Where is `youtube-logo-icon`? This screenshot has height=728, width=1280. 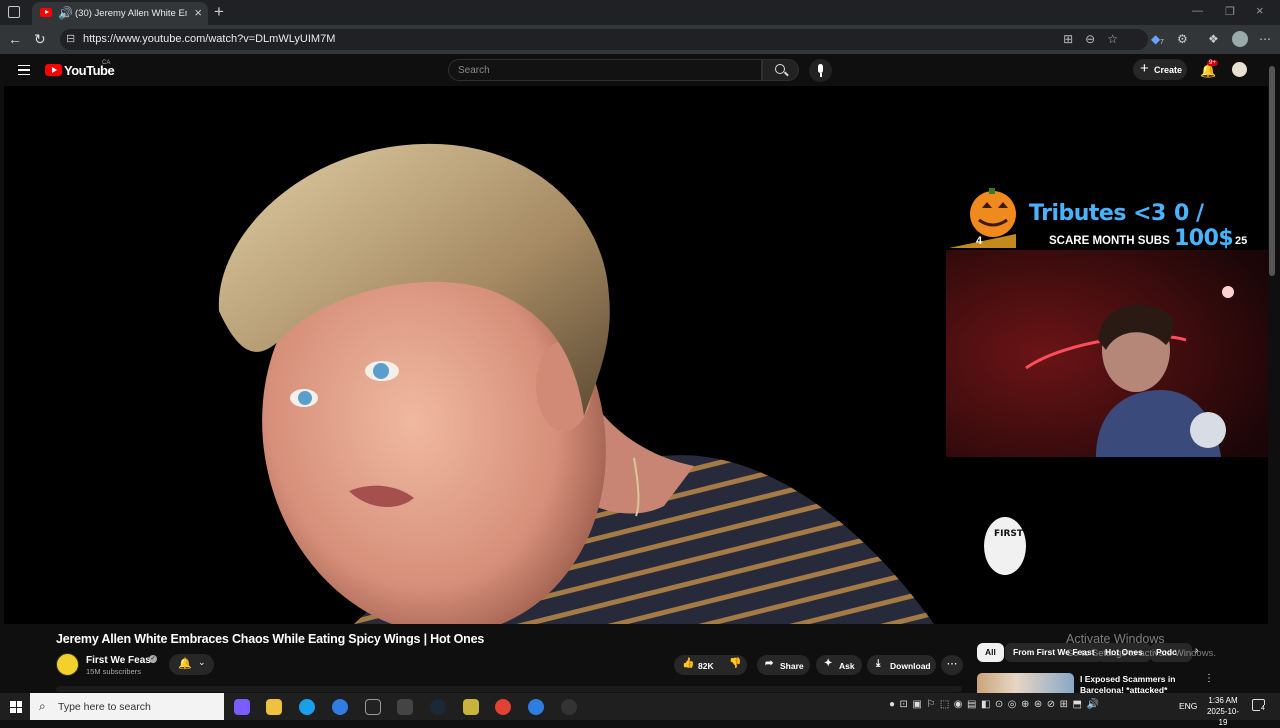 youtube-logo-icon is located at coordinates (53, 70).